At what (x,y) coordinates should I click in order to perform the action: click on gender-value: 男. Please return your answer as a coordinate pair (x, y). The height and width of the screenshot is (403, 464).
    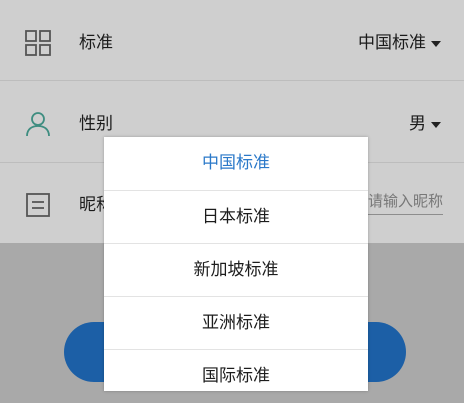
    Looking at the image, I should click on (417, 124).